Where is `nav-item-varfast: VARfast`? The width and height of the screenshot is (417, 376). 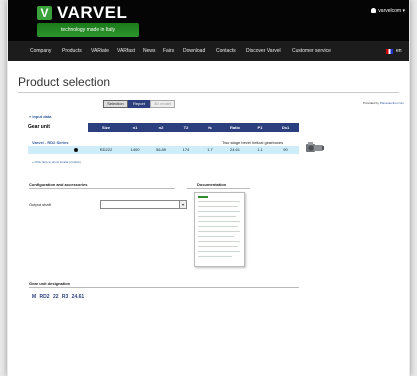 nav-item-varfast: VARfast is located at coordinates (126, 51).